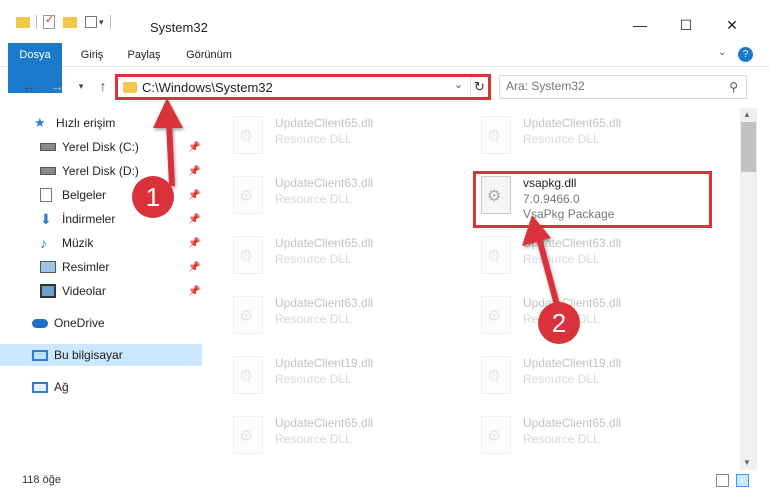 The image size is (769, 502). Describe the element at coordinates (49, 21) in the screenshot. I see `properties-icon: ✓` at that location.